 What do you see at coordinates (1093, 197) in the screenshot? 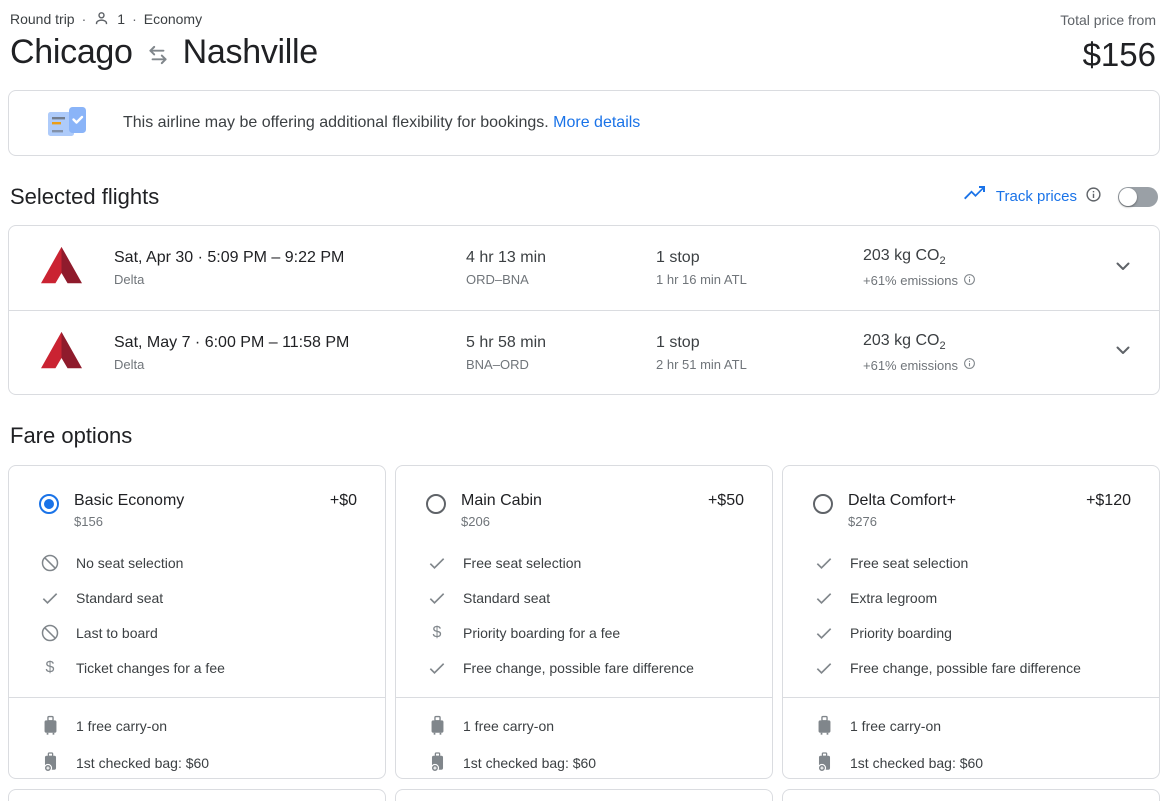
I see `info-icon` at bounding box center [1093, 197].